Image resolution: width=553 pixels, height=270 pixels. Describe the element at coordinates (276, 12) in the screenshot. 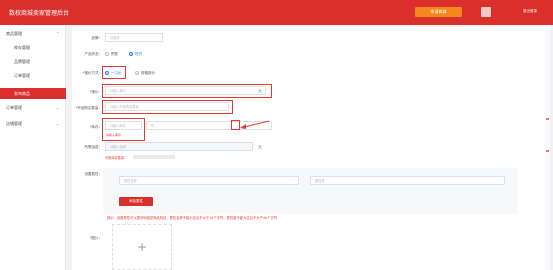

I see `top-bar: 数权商城卖家管理后台 申请商城 退出登录` at that location.